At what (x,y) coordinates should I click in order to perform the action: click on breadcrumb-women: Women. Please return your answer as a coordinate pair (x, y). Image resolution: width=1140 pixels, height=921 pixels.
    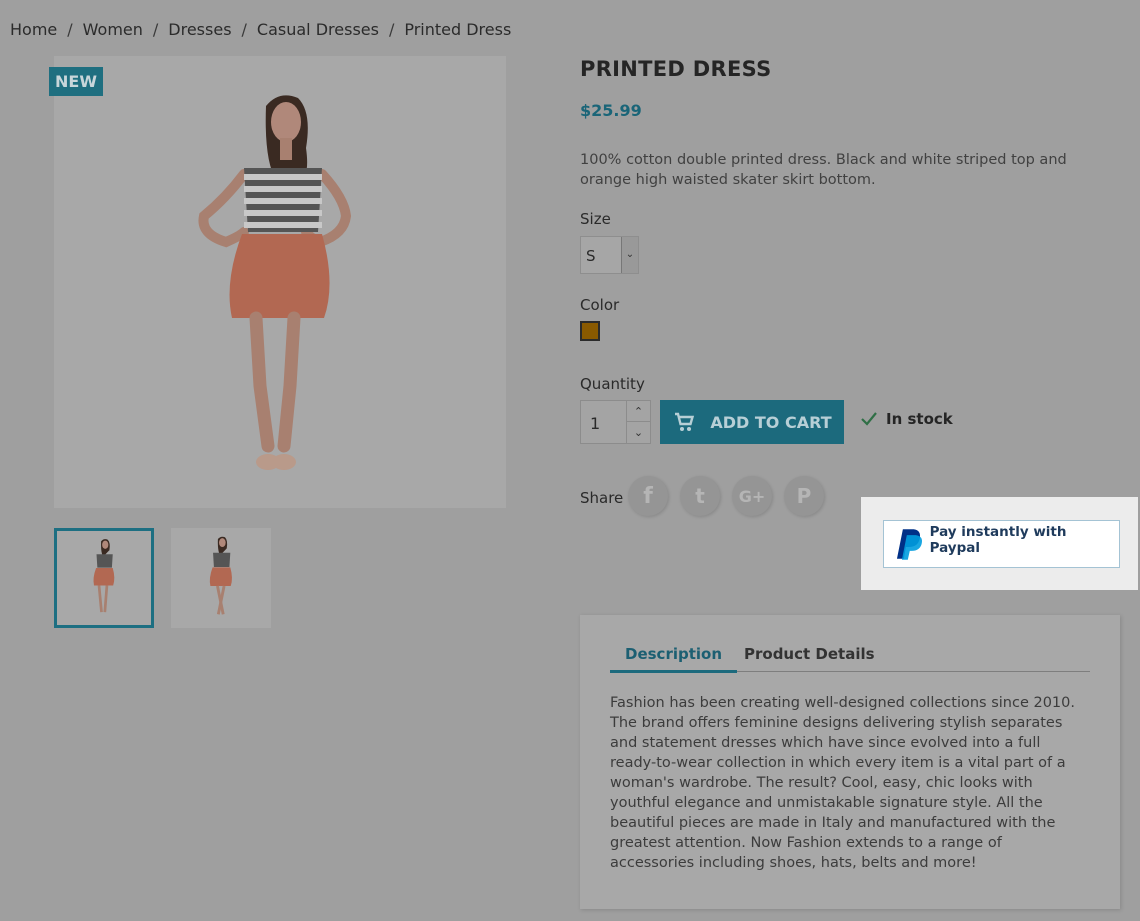
    Looking at the image, I should click on (113, 29).